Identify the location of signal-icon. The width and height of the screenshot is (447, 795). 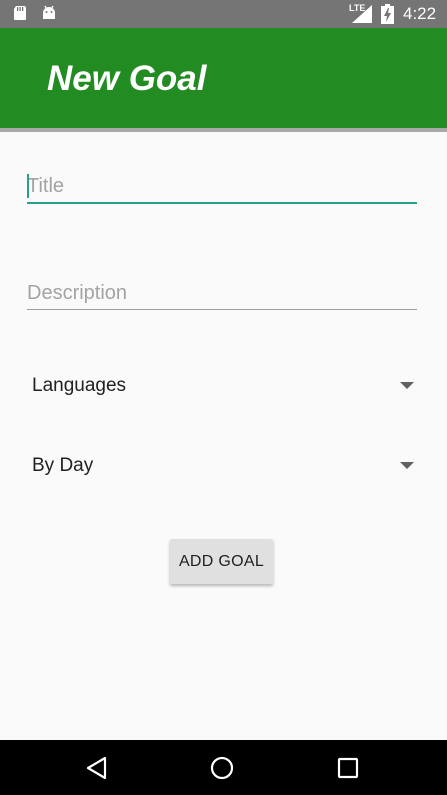
(362, 14).